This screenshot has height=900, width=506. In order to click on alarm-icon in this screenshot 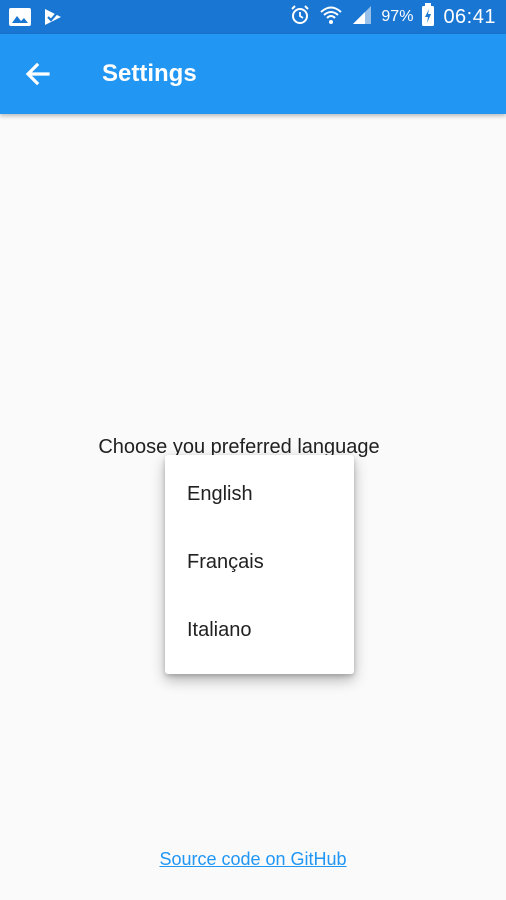, I will do `click(300, 17)`.